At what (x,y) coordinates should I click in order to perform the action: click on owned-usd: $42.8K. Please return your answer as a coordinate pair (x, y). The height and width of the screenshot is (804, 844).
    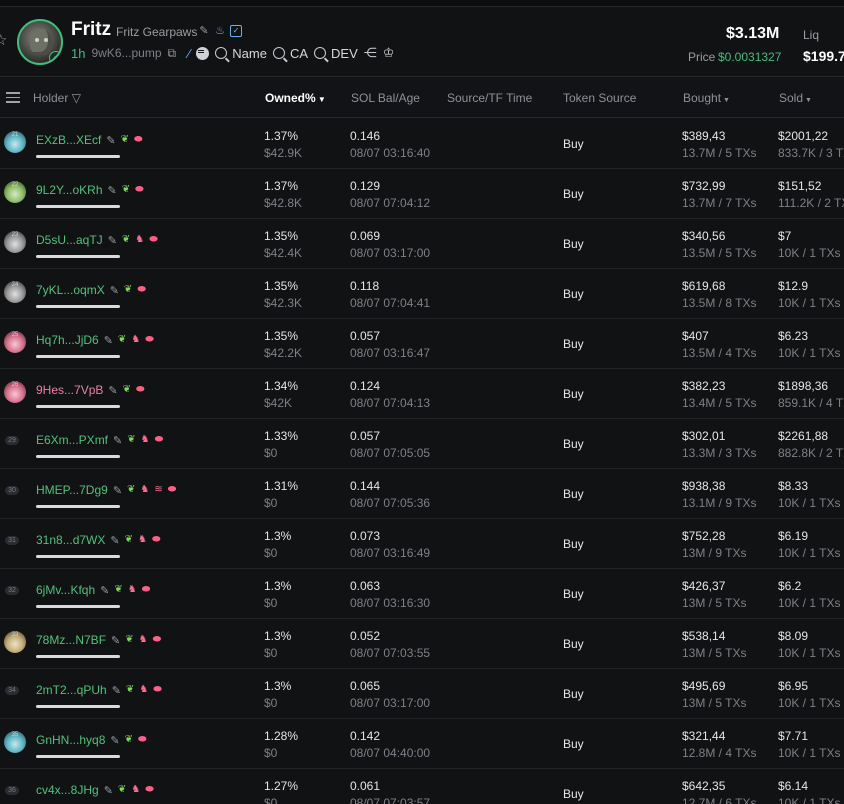
    Looking at the image, I should click on (283, 203).